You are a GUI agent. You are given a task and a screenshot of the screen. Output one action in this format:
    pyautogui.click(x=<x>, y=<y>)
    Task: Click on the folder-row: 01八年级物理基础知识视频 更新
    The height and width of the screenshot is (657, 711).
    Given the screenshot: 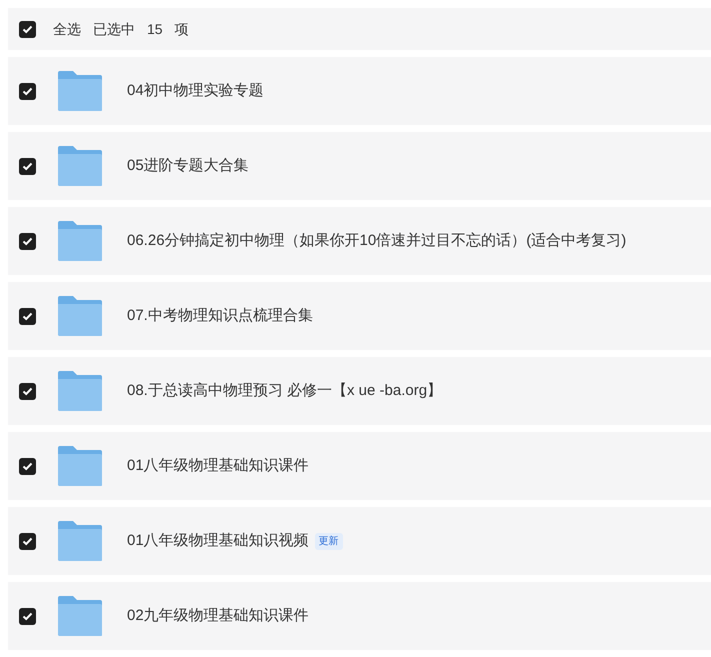 What is the action you would take?
    pyautogui.click(x=359, y=541)
    